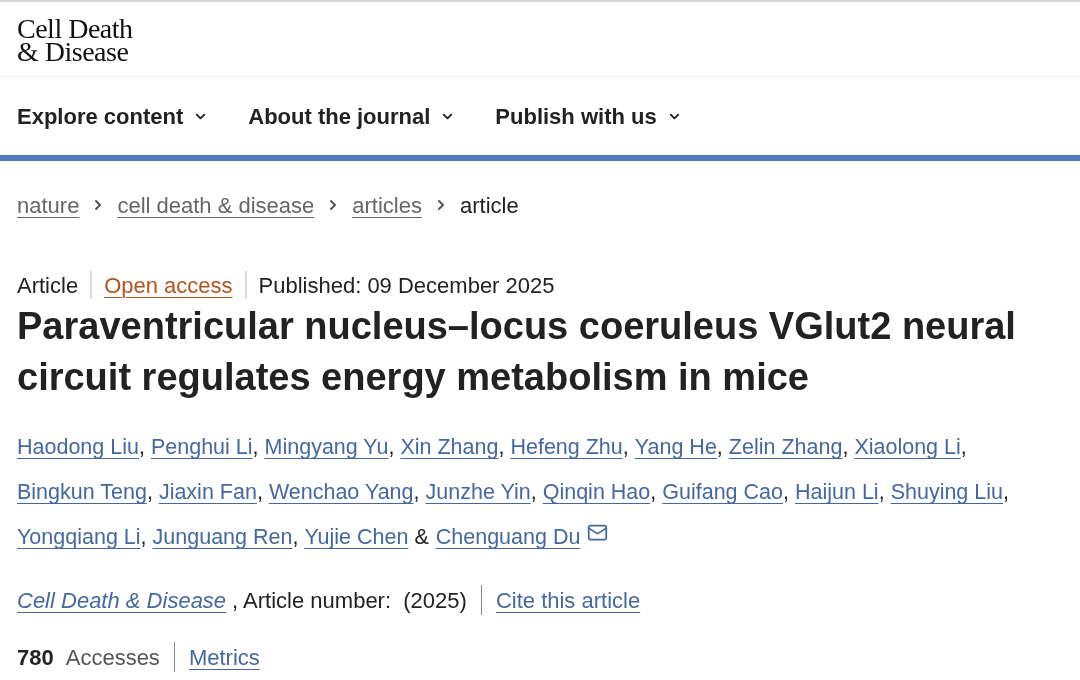 The height and width of the screenshot is (680, 1080). Describe the element at coordinates (508, 537) in the screenshot. I see `author-link: Chenguang Du` at that location.